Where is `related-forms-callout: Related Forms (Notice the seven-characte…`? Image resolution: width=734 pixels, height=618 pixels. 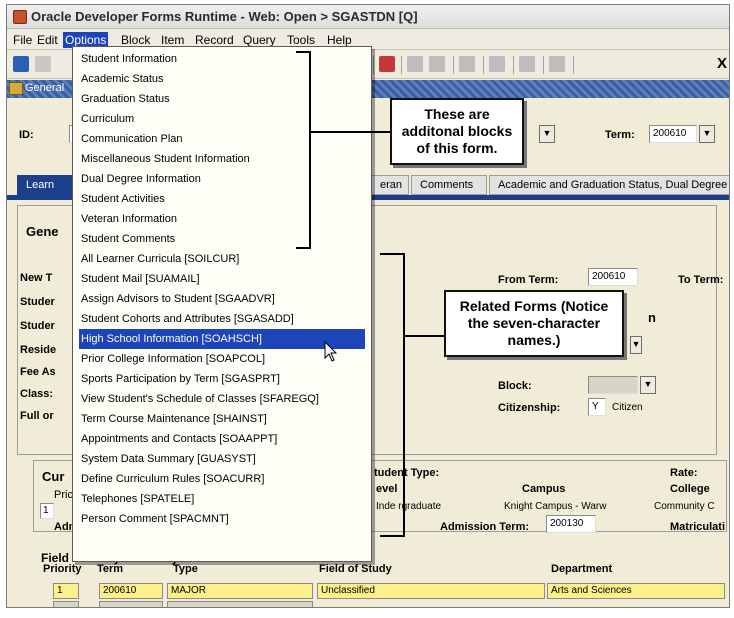 related-forms-callout: Related Forms (Notice the seven-characte… is located at coordinates (534, 323).